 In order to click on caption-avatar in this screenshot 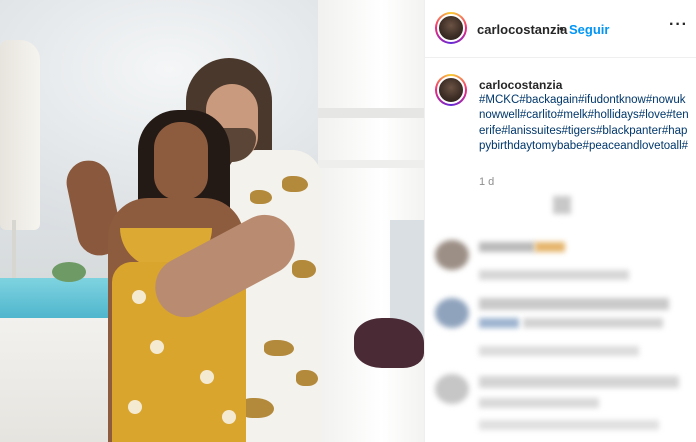, I will do `click(451, 90)`.